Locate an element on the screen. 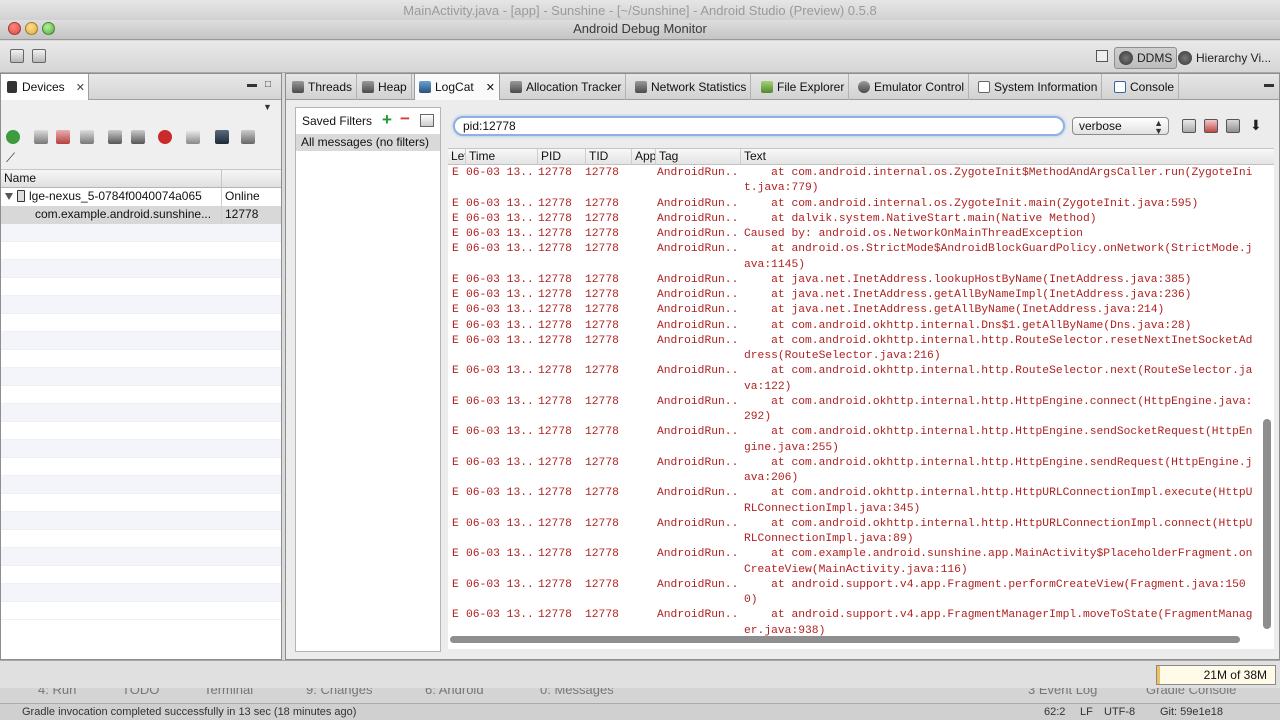 The height and width of the screenshot is (720, 1280). start-method-profiling-icon is located at coordinates (138, 137).